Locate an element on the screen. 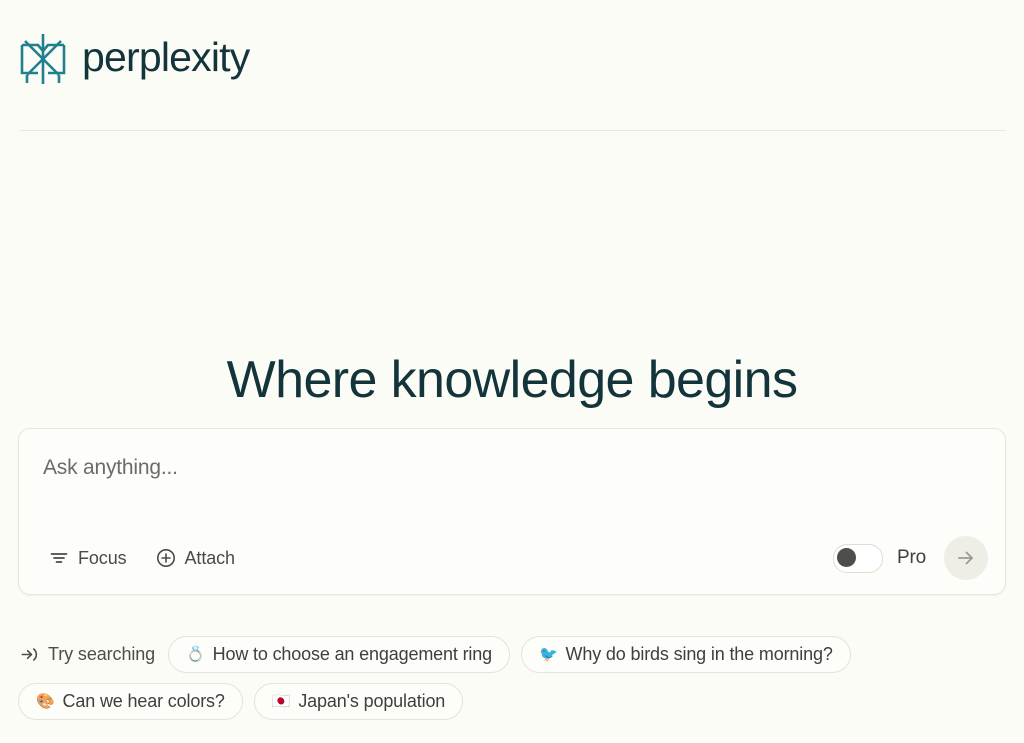 Image resolution: width=1024 pixels, height=743 pixels. filter-icon is located at coordinates (59, 558).